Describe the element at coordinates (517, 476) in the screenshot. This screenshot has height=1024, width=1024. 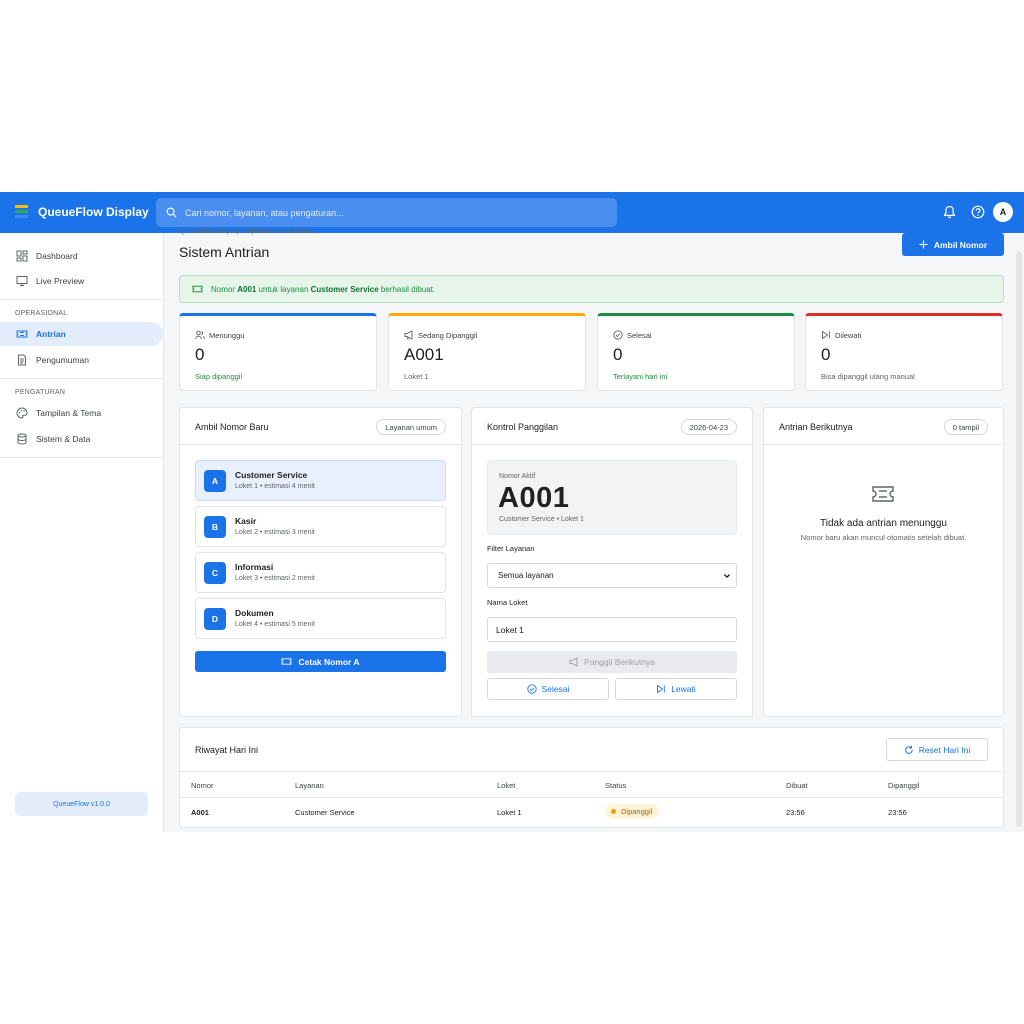
I see `active-number-label: Nomor Aktif` at that location.